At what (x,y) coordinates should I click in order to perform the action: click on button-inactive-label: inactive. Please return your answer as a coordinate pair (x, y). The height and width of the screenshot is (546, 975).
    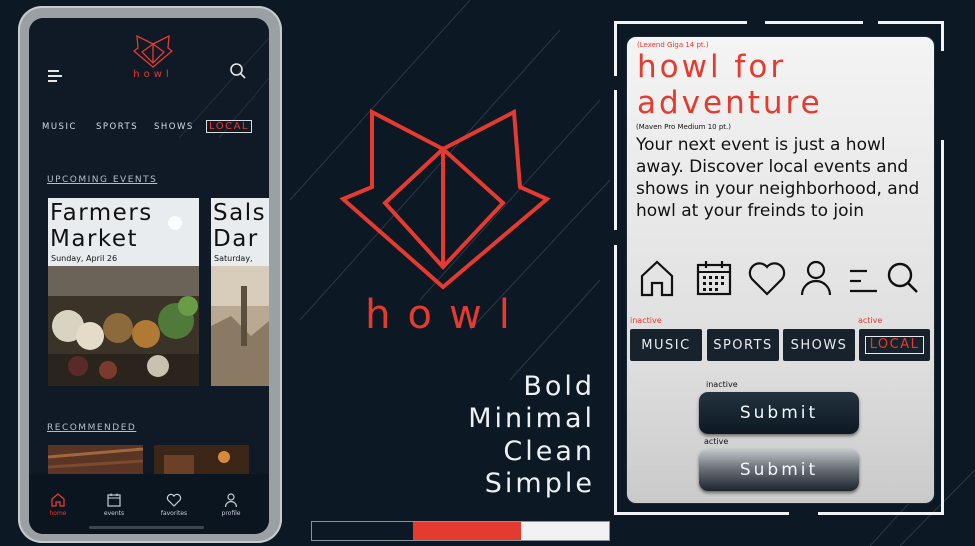
    Looking at the image, I should click on (722, 384).